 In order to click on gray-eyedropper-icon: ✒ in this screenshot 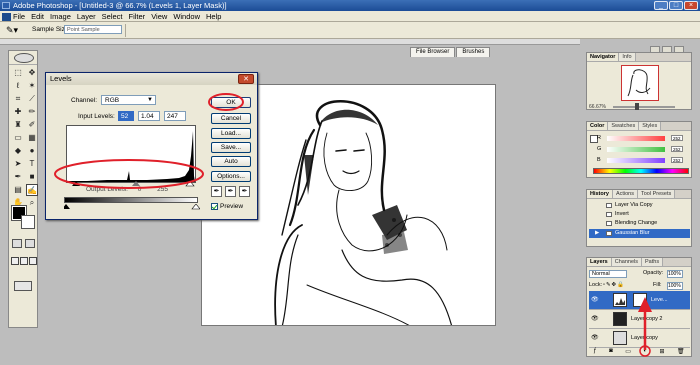, I will do `click(230, 191)`.